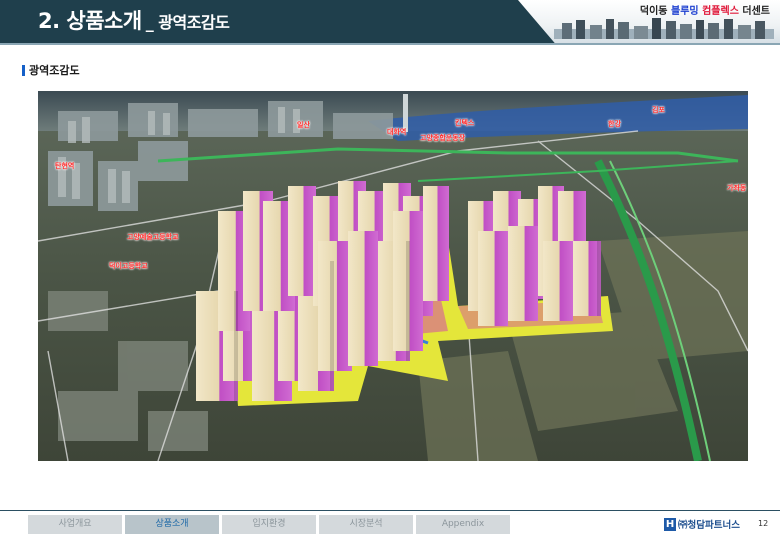  I want to click on map-label-kintex: 킨텍스, so click(465, 123).